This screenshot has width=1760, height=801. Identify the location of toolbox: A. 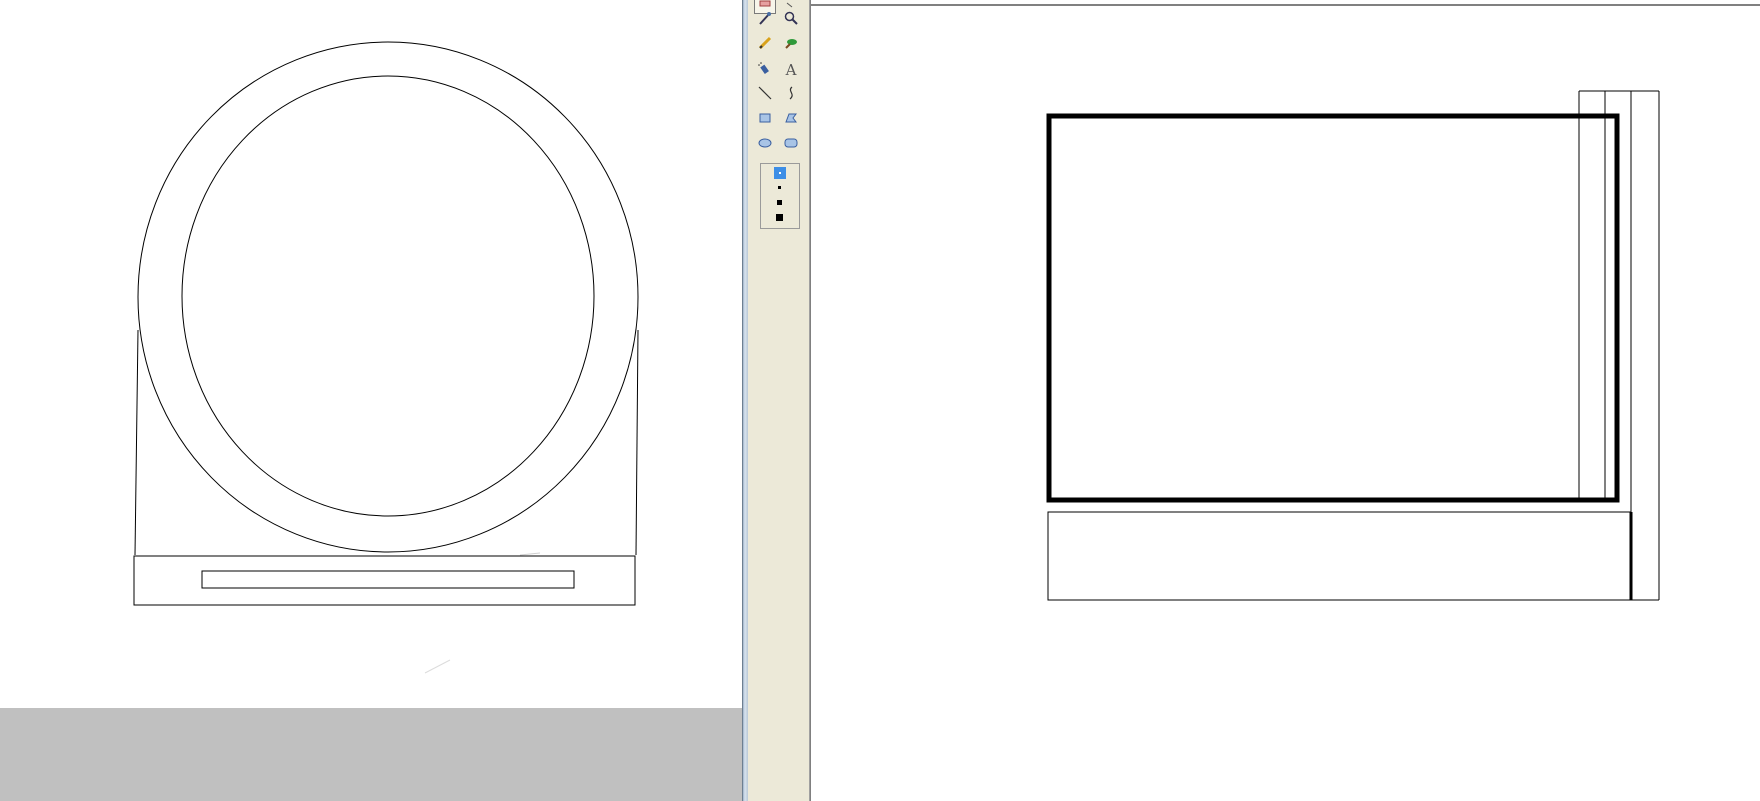
(779, 400).